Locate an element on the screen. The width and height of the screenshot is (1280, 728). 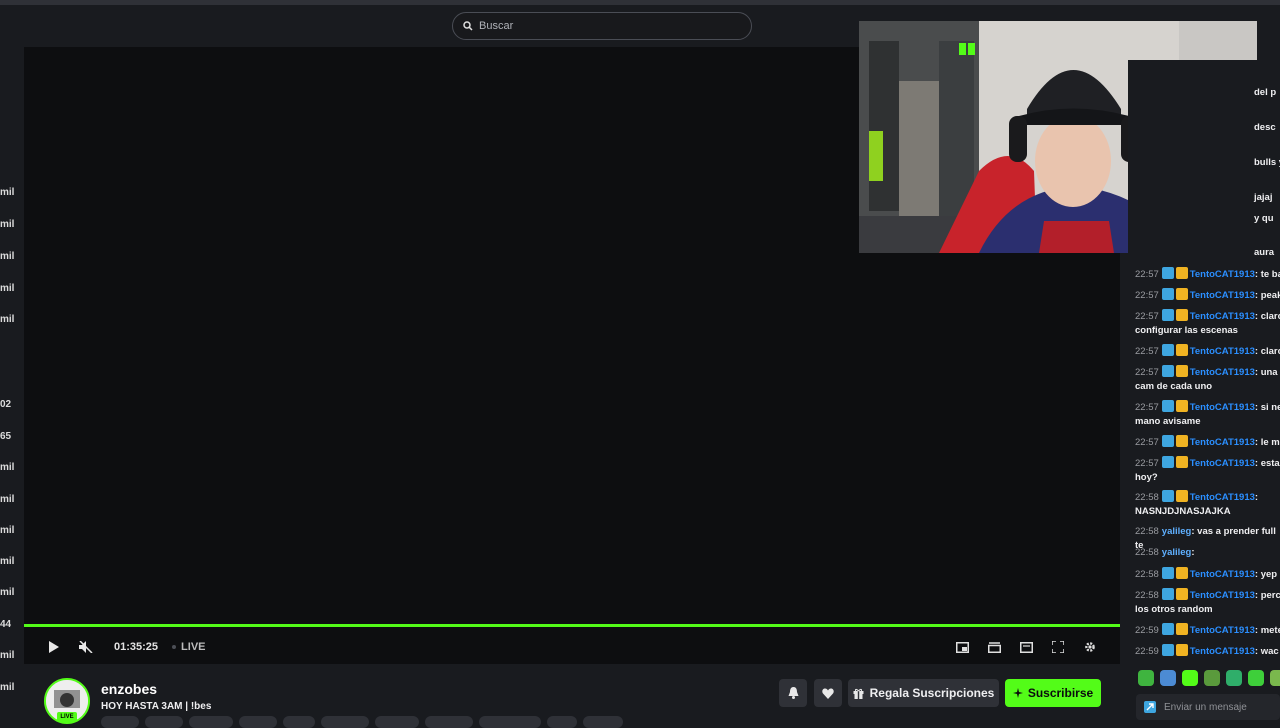
settings-button is located at coordinates (1090, 647).